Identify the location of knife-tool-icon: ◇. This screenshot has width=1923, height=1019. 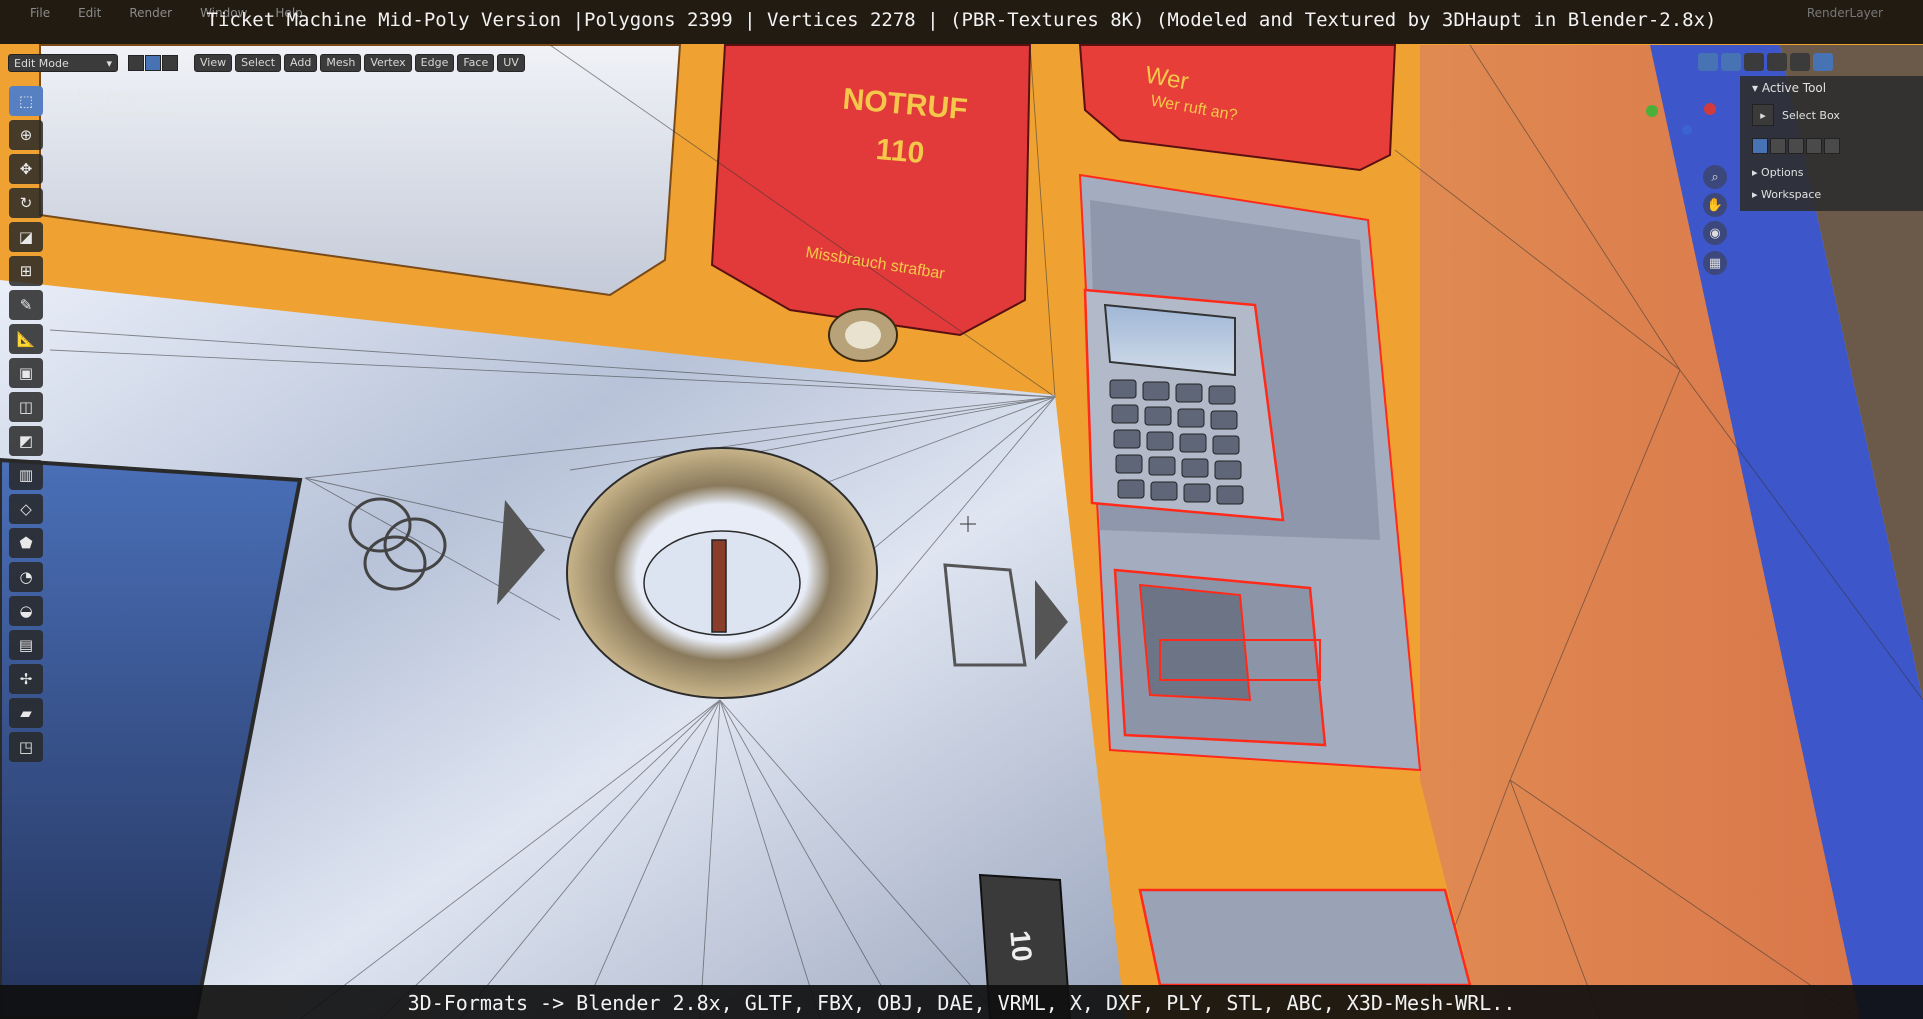
(26, 509).